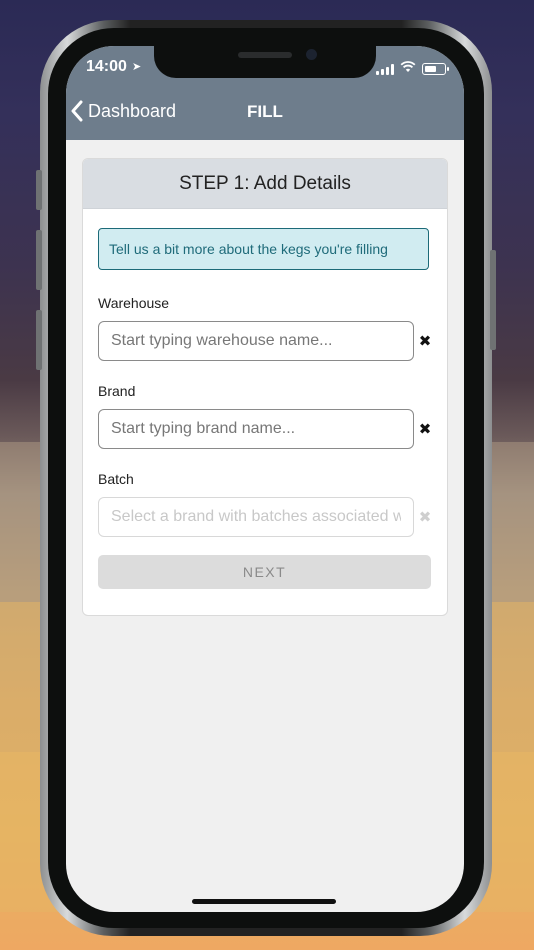 This screenshot has width=534, height=950. What do you see at coordinates (493, 300) in the screenshot?
I see `power-button` at bounding box center [493, 300].